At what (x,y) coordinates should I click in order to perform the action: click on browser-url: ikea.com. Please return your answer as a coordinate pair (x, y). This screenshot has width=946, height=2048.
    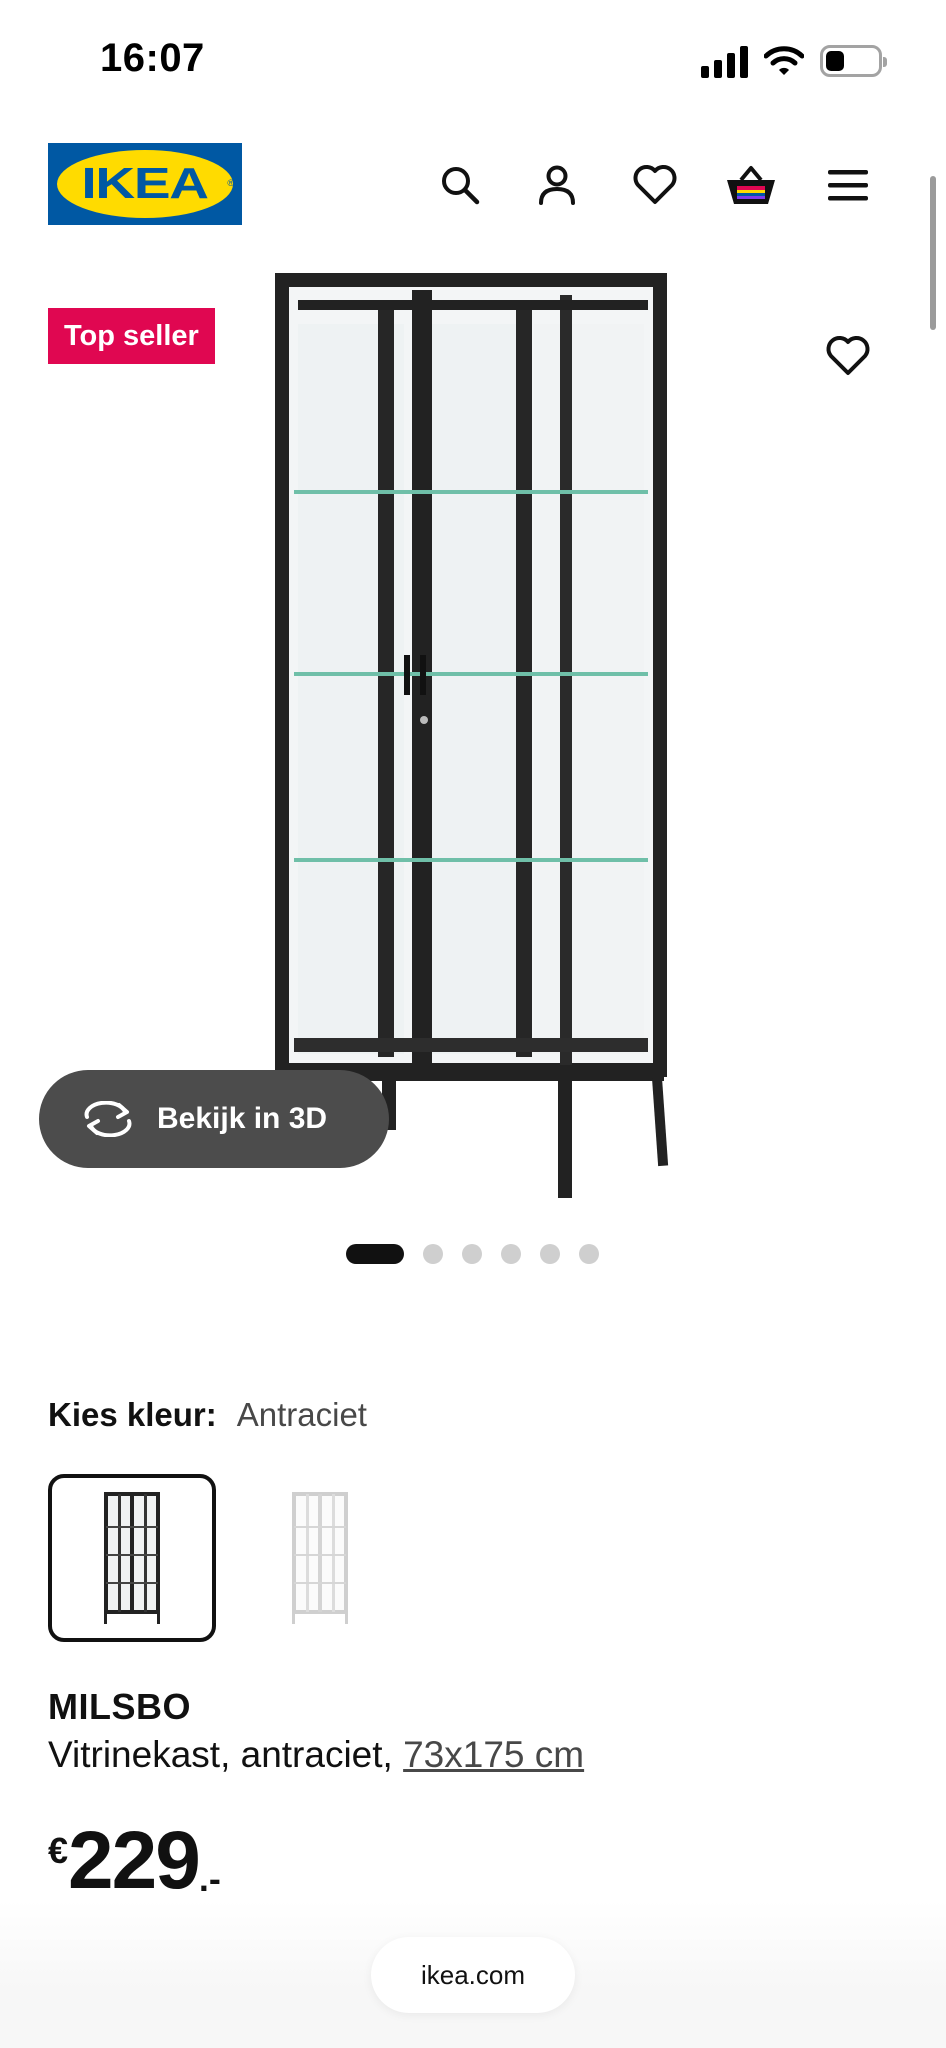
    Looking at the image, I should click on (473, 1974).